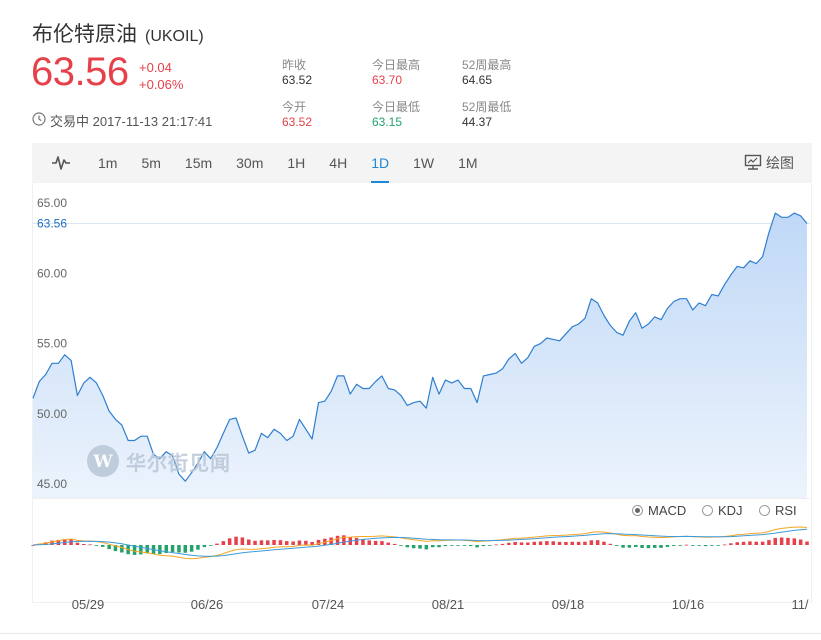 This screenshot has height=640, width=821. Describe the element at coordinates (448, 604) in the screenshot. I see `x-tick-label: 08/21` at that location.